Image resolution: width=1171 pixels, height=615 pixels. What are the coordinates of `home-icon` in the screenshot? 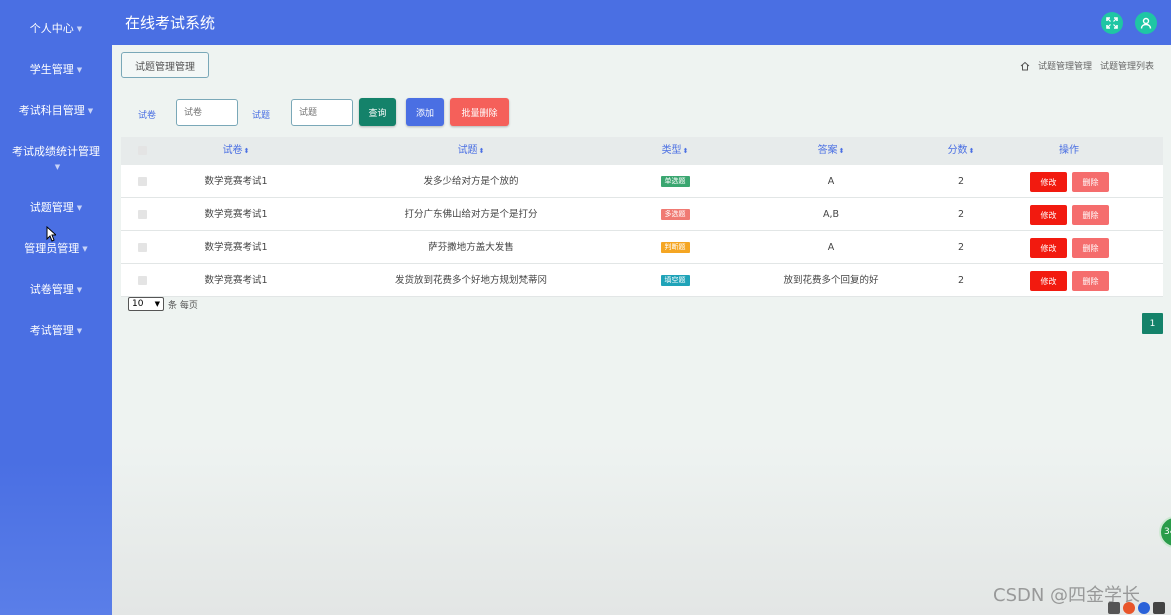 It's located at (1025, 66).